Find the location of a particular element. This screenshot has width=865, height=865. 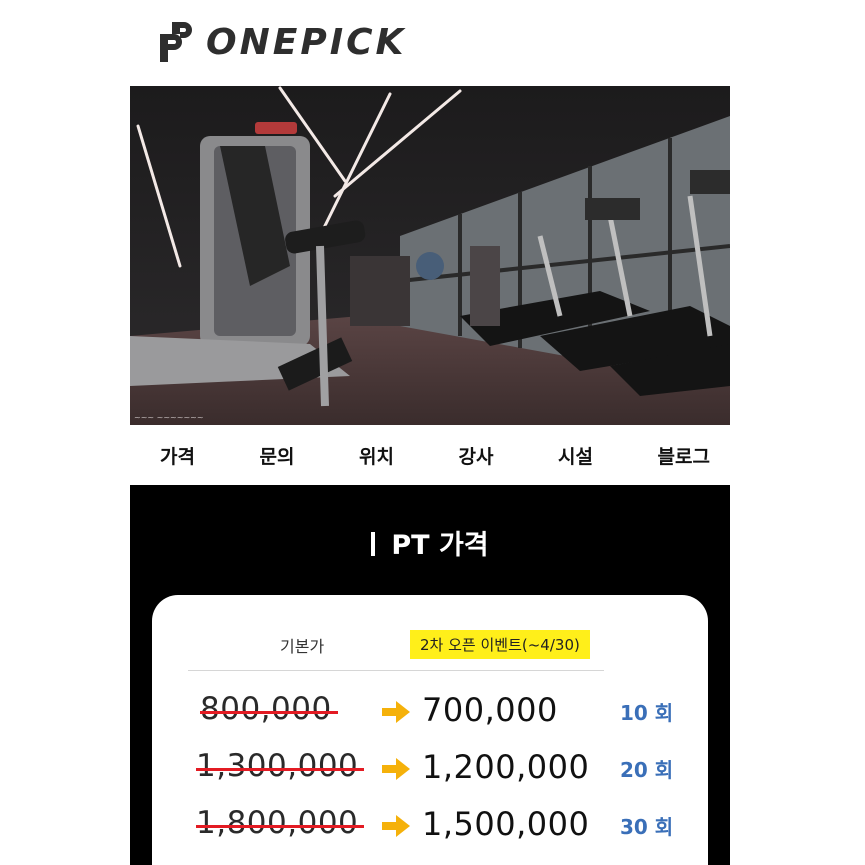

price-row: 800,000 700,000 10 회 is located at coordinates (430, 713).